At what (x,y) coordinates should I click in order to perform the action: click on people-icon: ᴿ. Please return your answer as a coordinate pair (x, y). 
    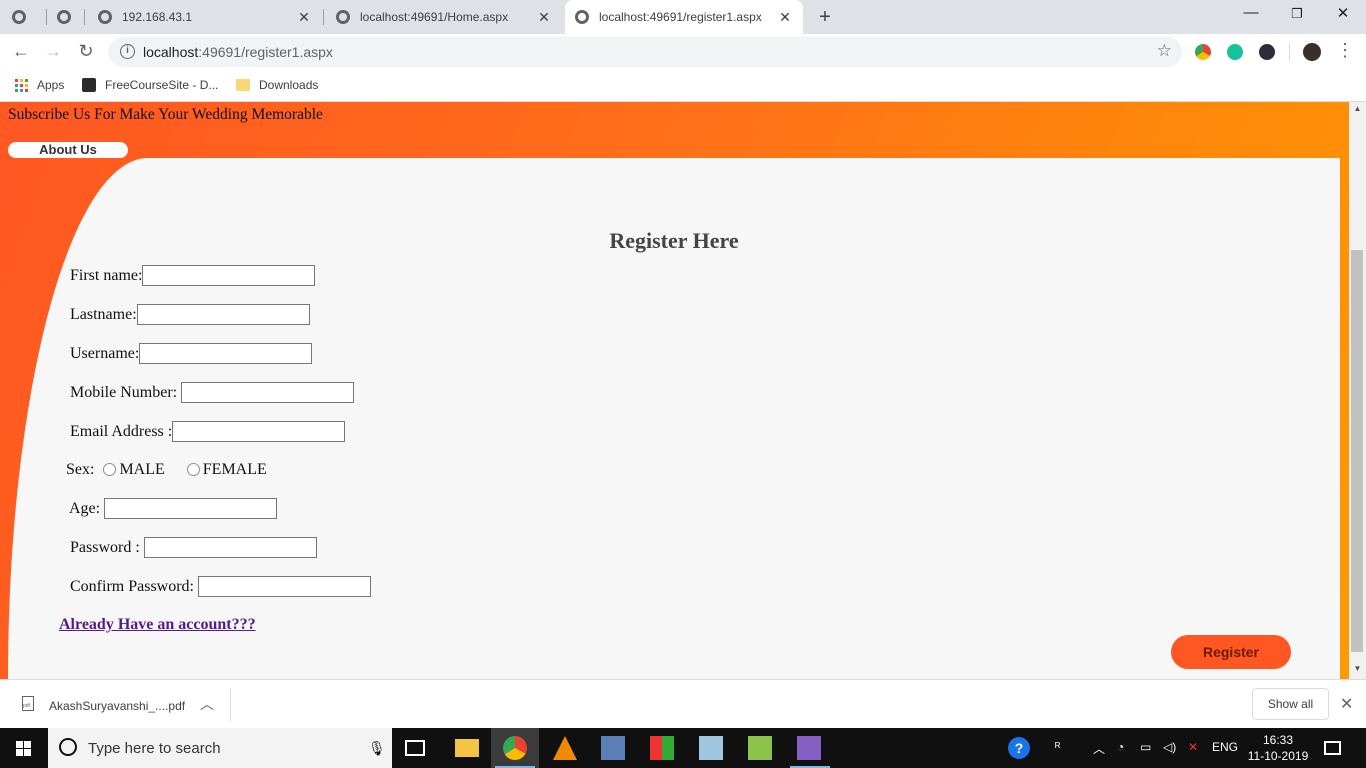
    Looking at the image, I should click on (1057, 747).